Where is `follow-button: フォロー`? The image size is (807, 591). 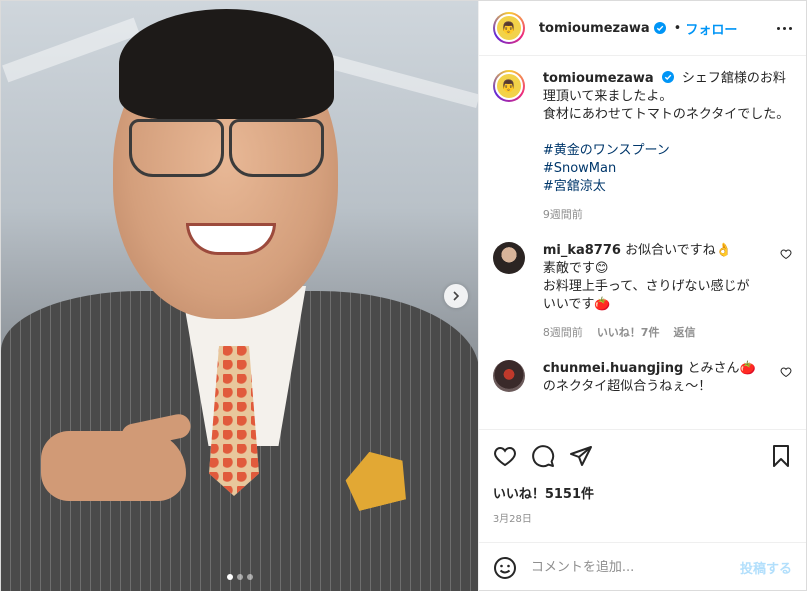
follow-button: フォロー is located at coordinates (711, 28).